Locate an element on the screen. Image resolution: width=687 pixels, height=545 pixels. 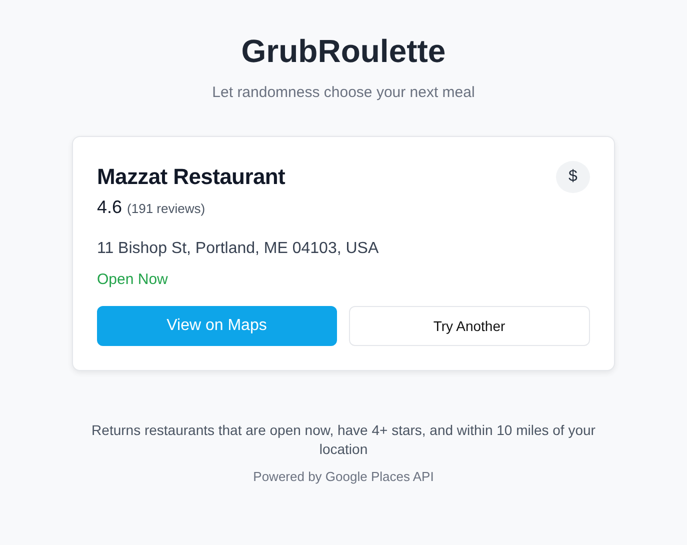
restaurant-name: Mazzat Restaurant is located at coordinates (191, 177).